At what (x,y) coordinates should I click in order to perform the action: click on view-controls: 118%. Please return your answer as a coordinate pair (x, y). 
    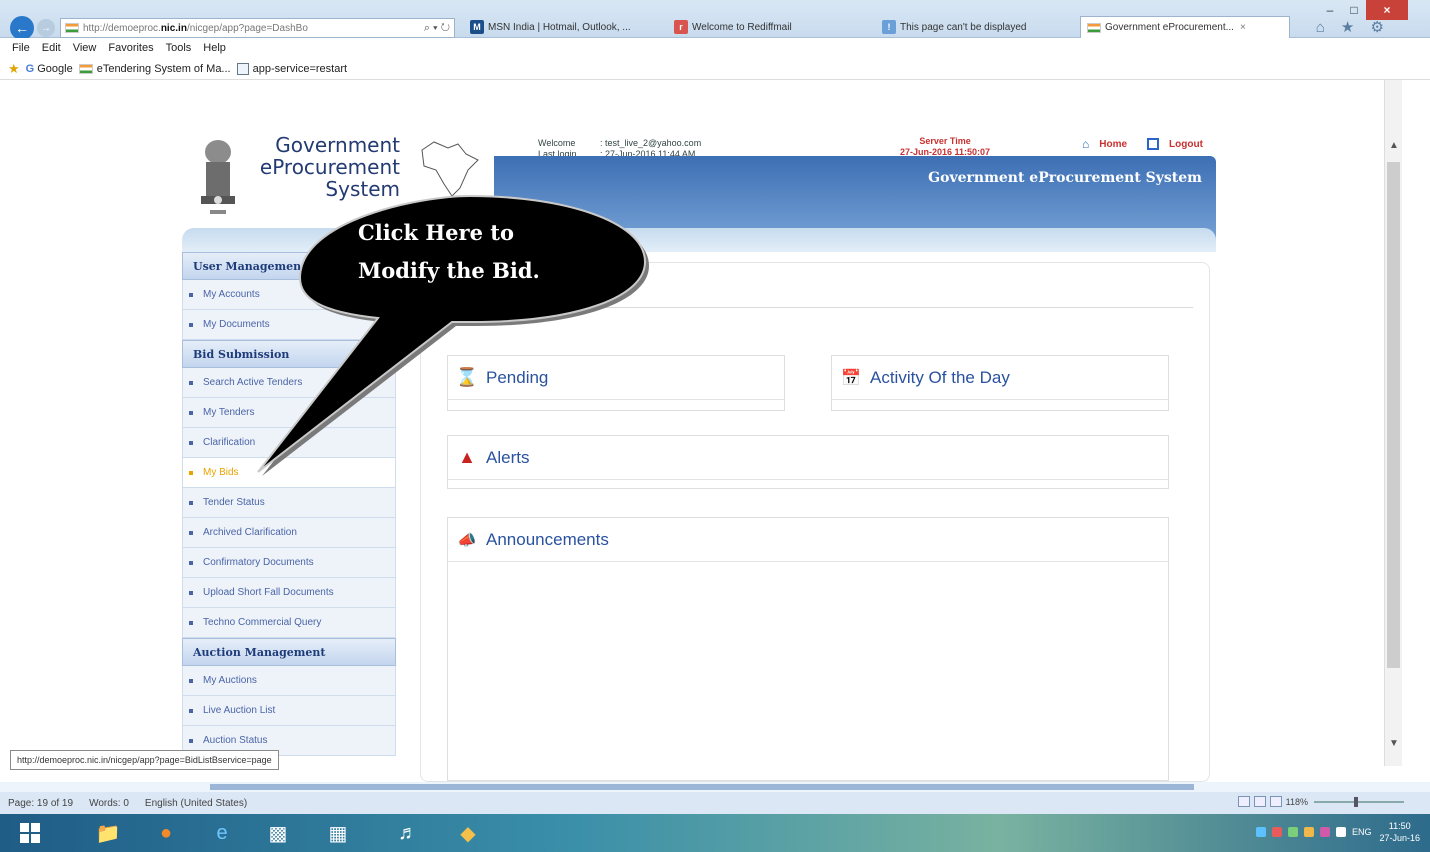
    Looking at the image, I should click on (1323, 801).